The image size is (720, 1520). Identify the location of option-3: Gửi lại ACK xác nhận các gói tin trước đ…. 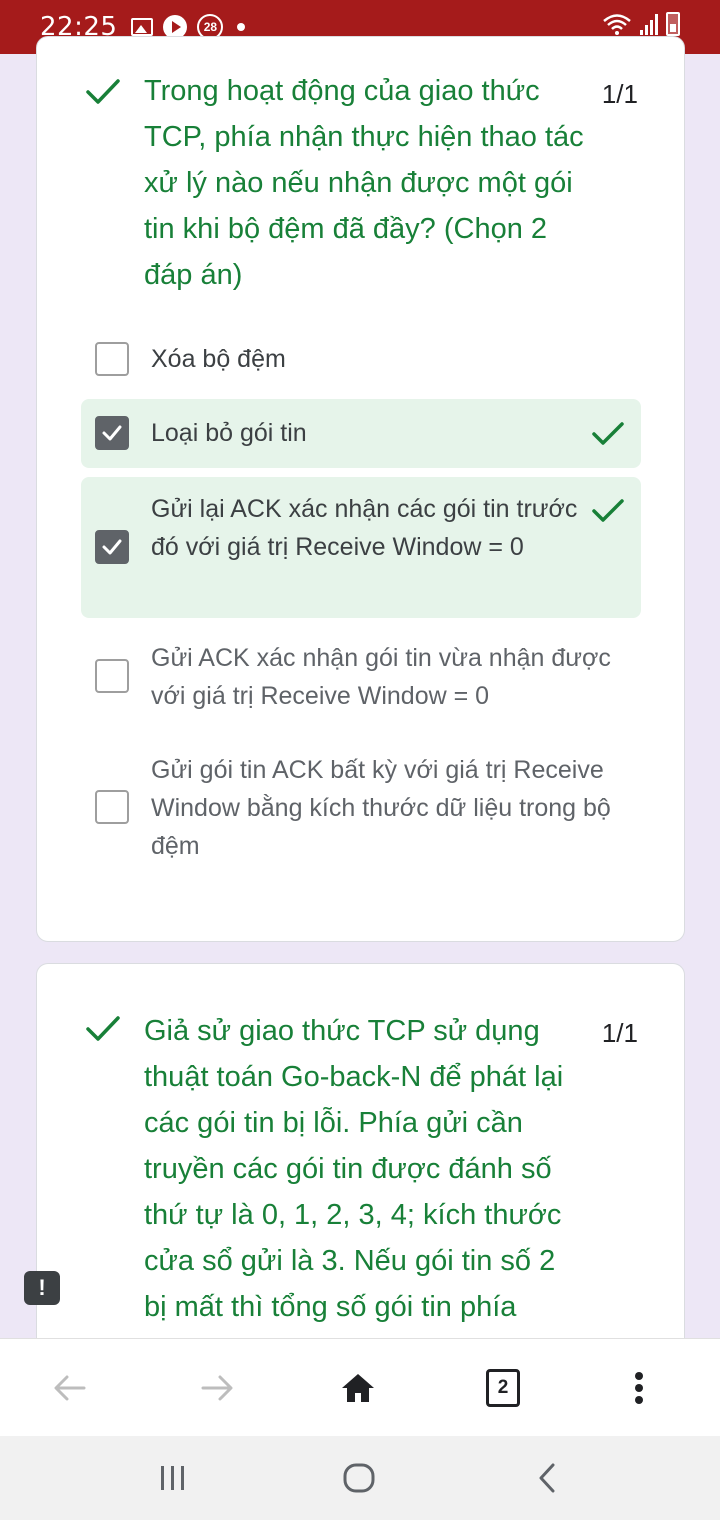
(361, 547).